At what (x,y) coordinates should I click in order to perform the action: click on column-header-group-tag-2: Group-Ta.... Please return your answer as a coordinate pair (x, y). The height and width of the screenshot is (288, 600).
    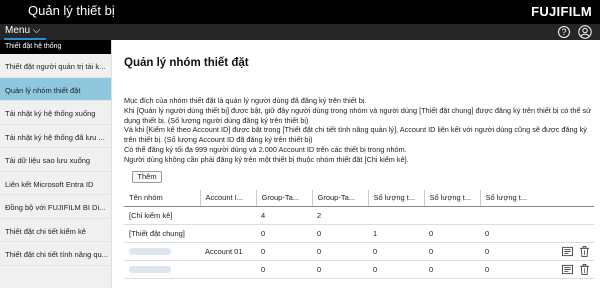
    Looking at the image, I should click on (340, 198).